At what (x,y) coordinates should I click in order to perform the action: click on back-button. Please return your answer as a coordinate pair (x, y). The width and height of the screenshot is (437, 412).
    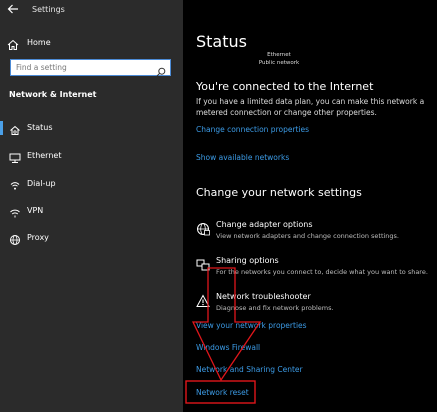
    Looking at the image, I should click on (13, 12).